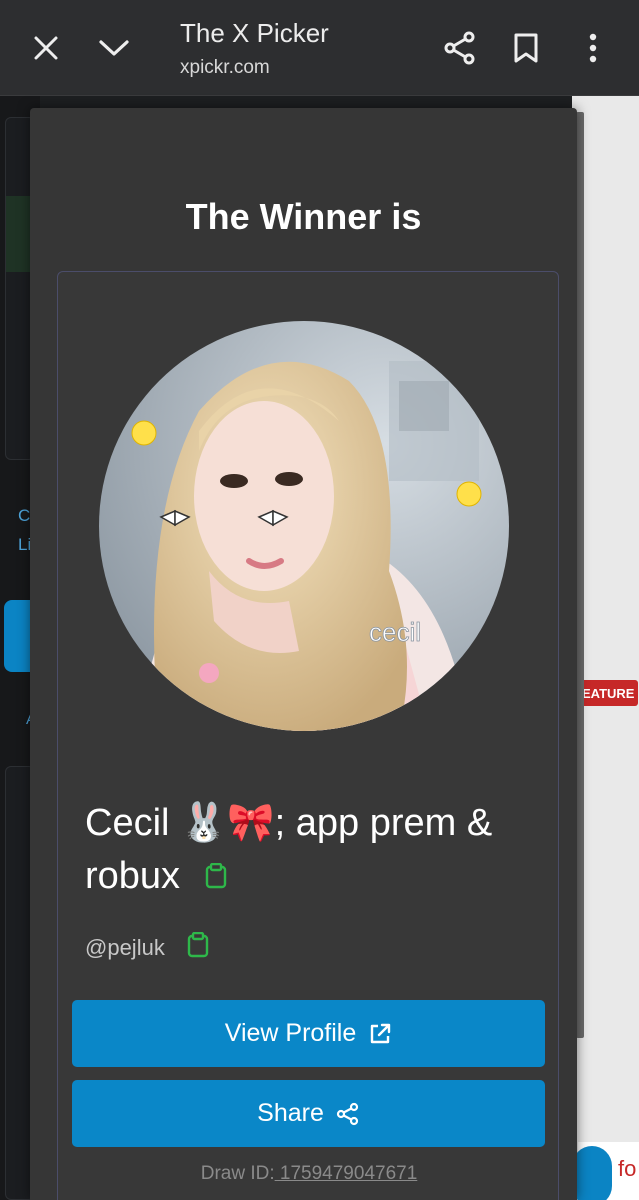 This screenshot has height=1200, width=639. I want to click on background-text: C, so click(24, 515).